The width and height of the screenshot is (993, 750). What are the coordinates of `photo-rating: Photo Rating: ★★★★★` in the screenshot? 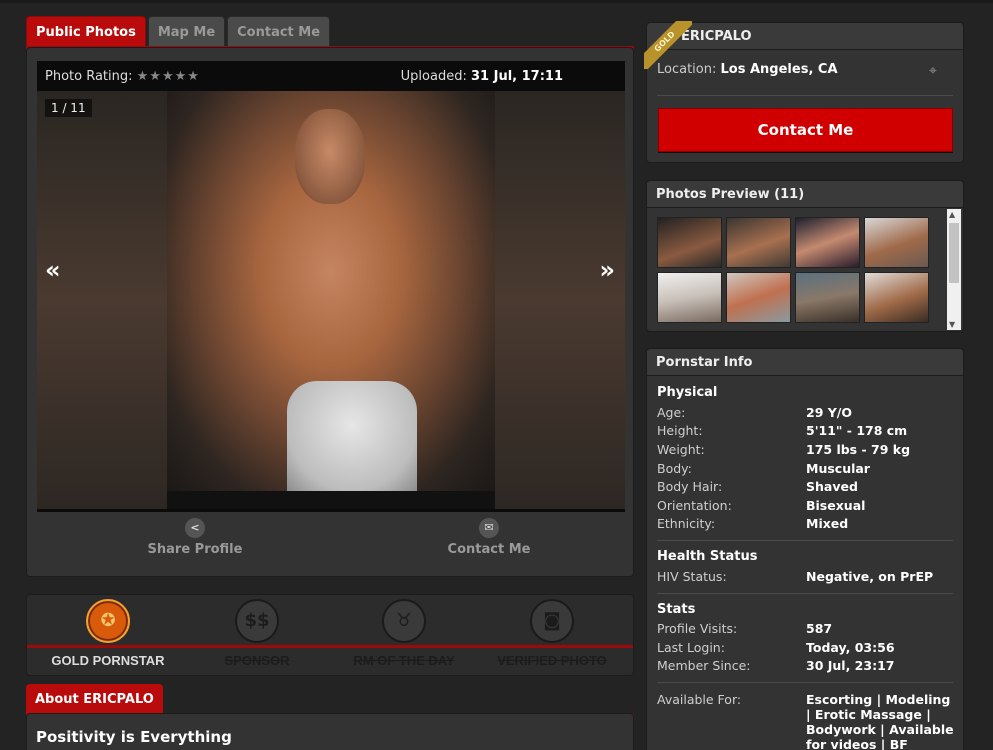 It's located at (122, 76).